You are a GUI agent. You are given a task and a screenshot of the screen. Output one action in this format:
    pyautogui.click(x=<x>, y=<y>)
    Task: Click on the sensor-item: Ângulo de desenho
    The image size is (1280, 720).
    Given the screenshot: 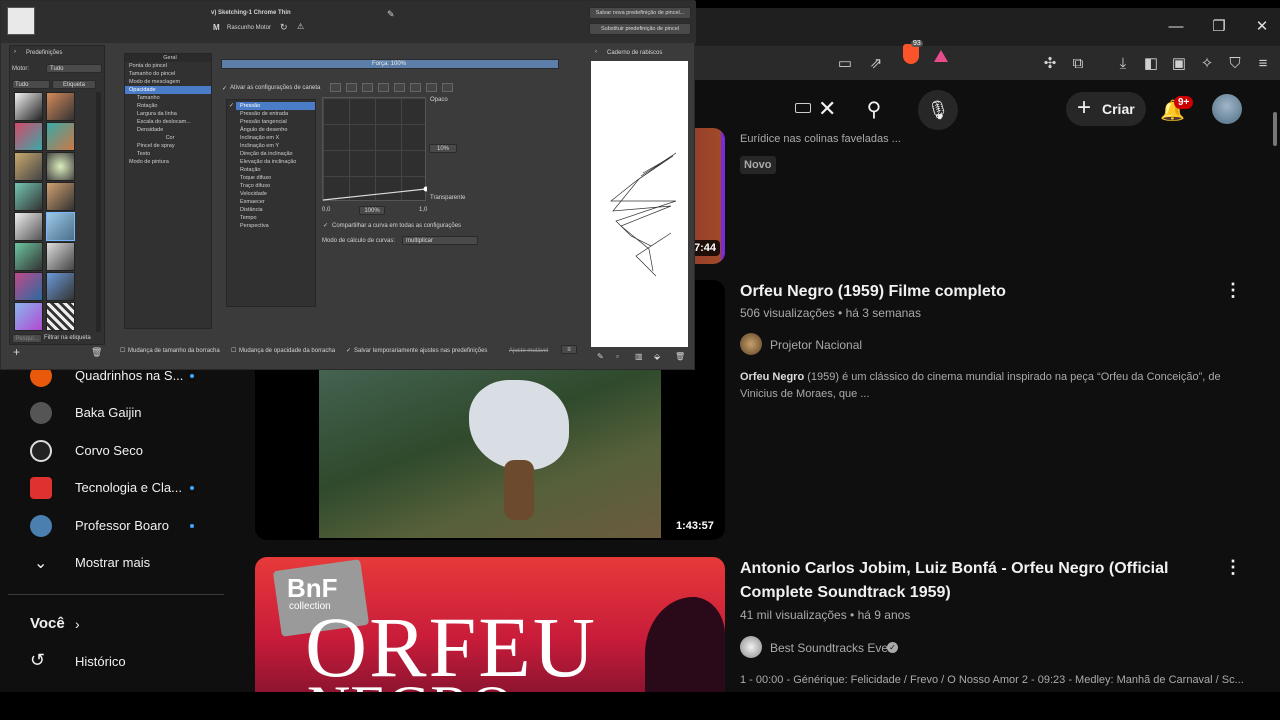 What is the action you would take?
    pyautogui.click(x=275, y=130)
    